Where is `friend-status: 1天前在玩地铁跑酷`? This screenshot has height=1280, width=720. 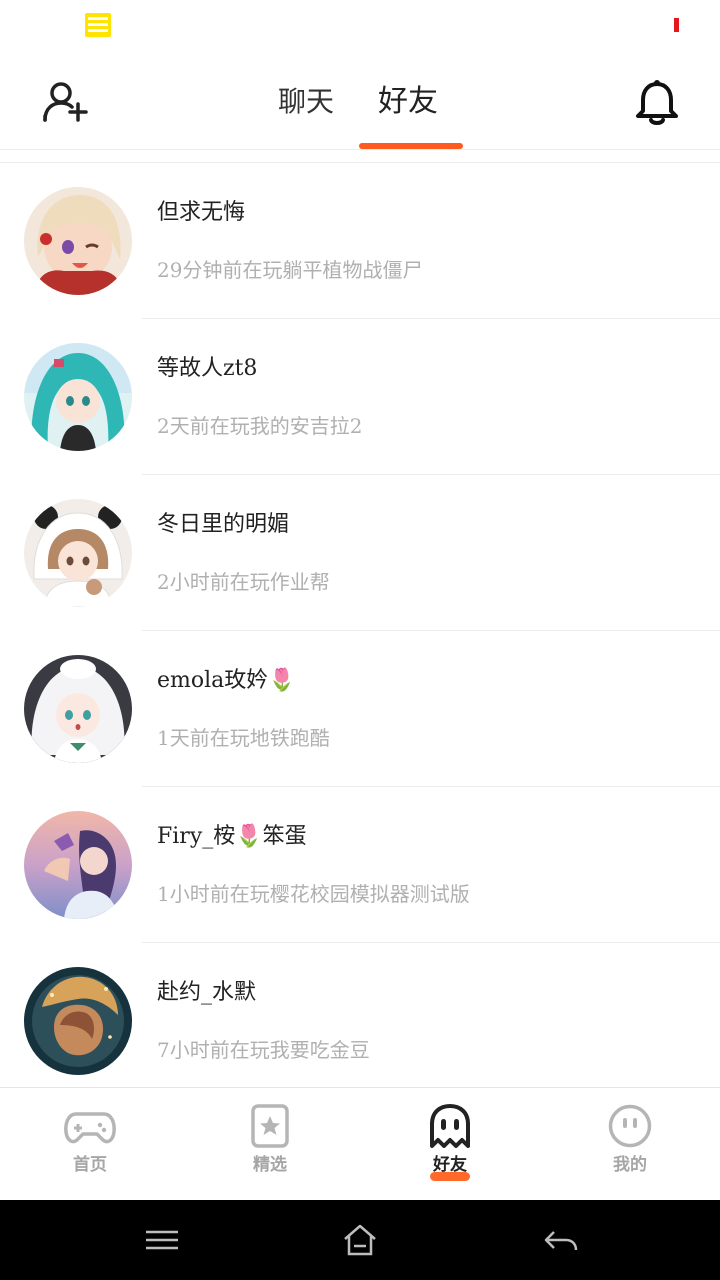 friend-status: 1天前在玩地铁跑酷 is located at coordinates (243, 738).